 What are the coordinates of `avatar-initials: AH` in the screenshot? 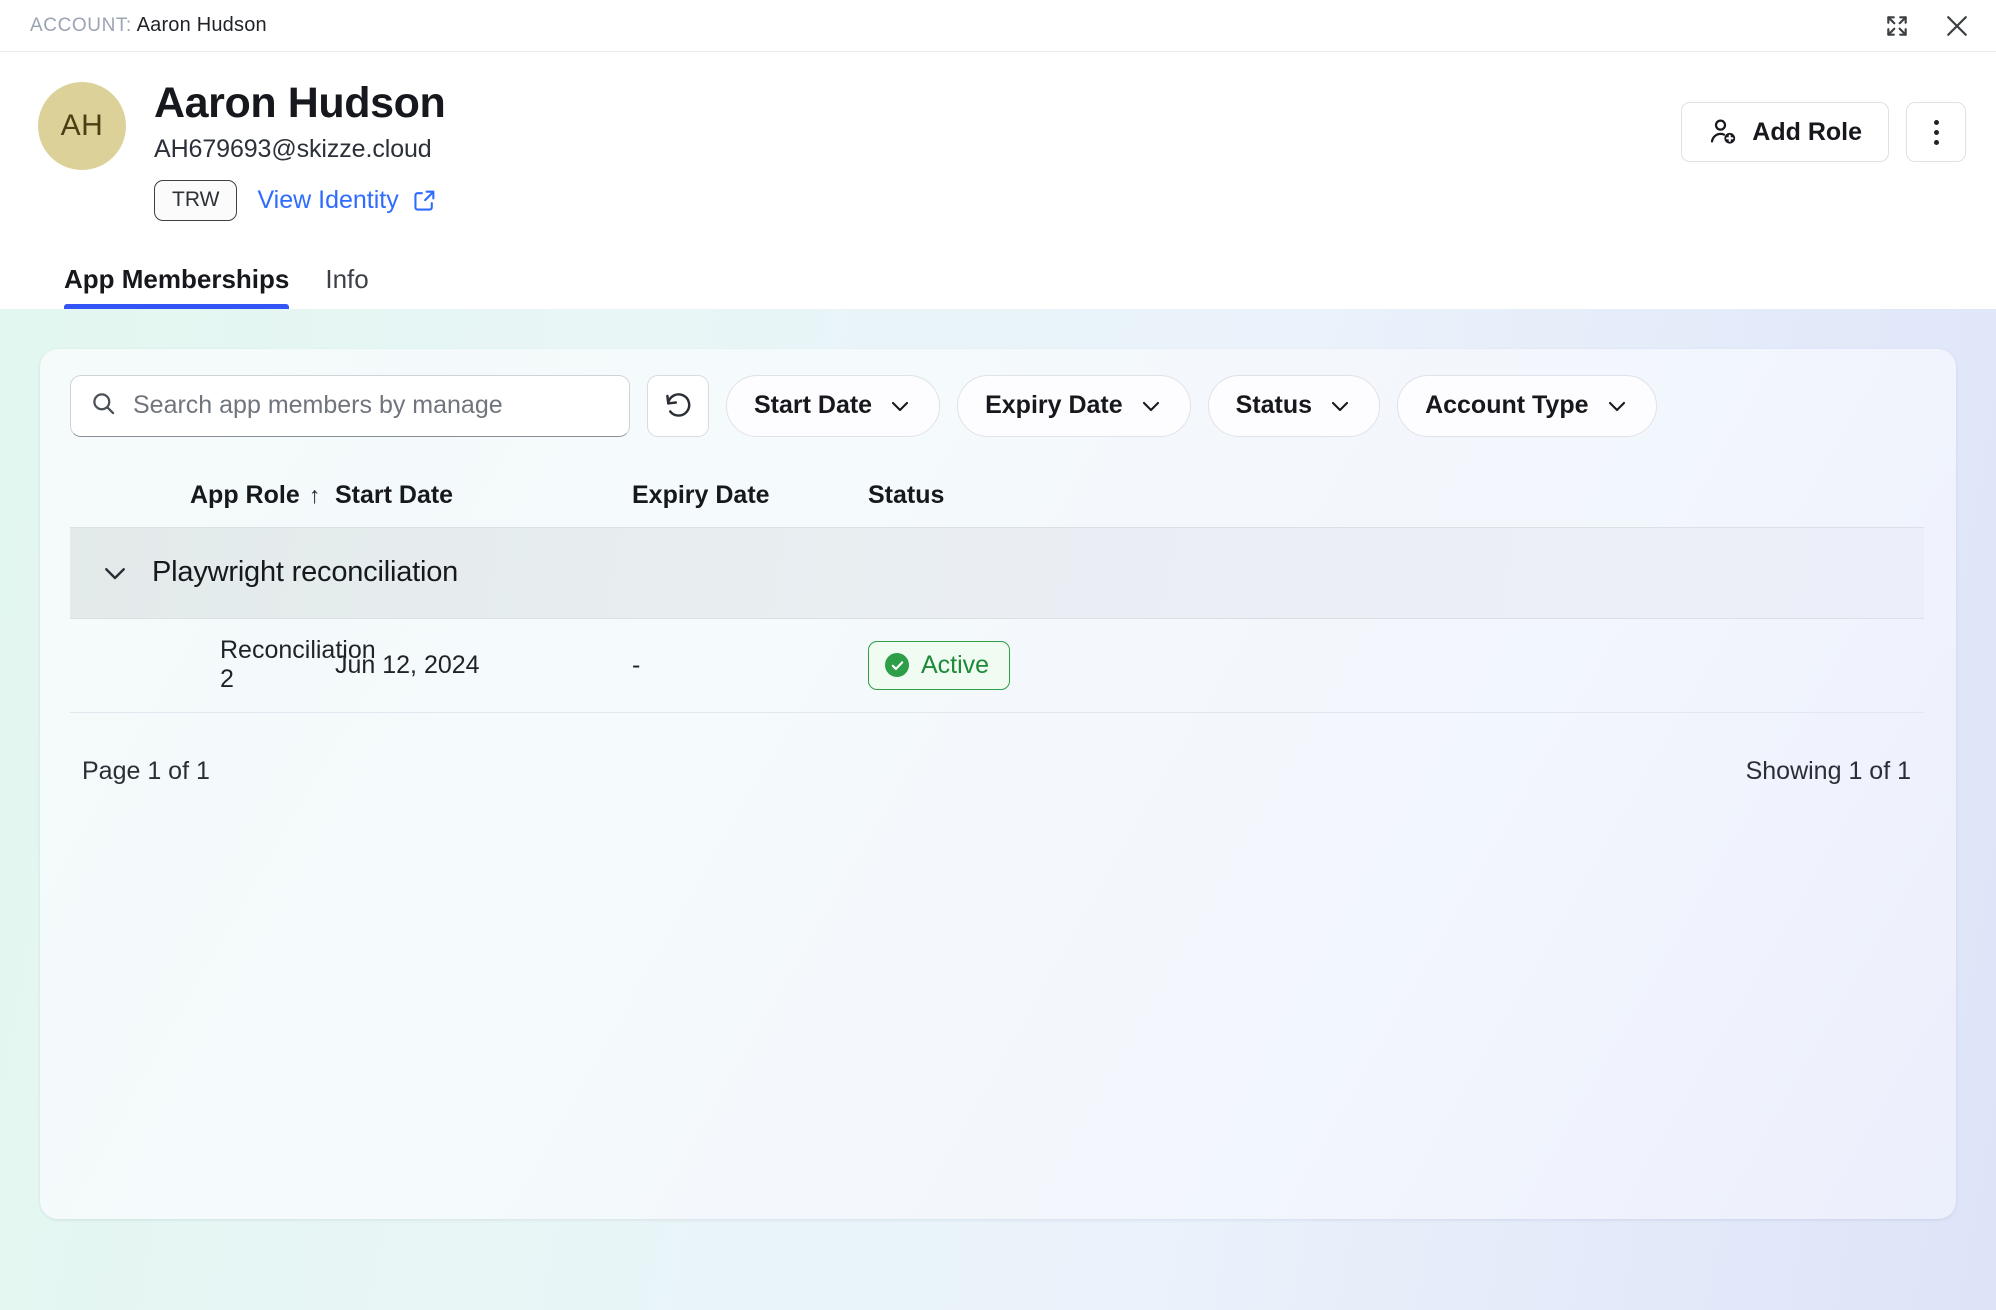 It's located at (82, 125).